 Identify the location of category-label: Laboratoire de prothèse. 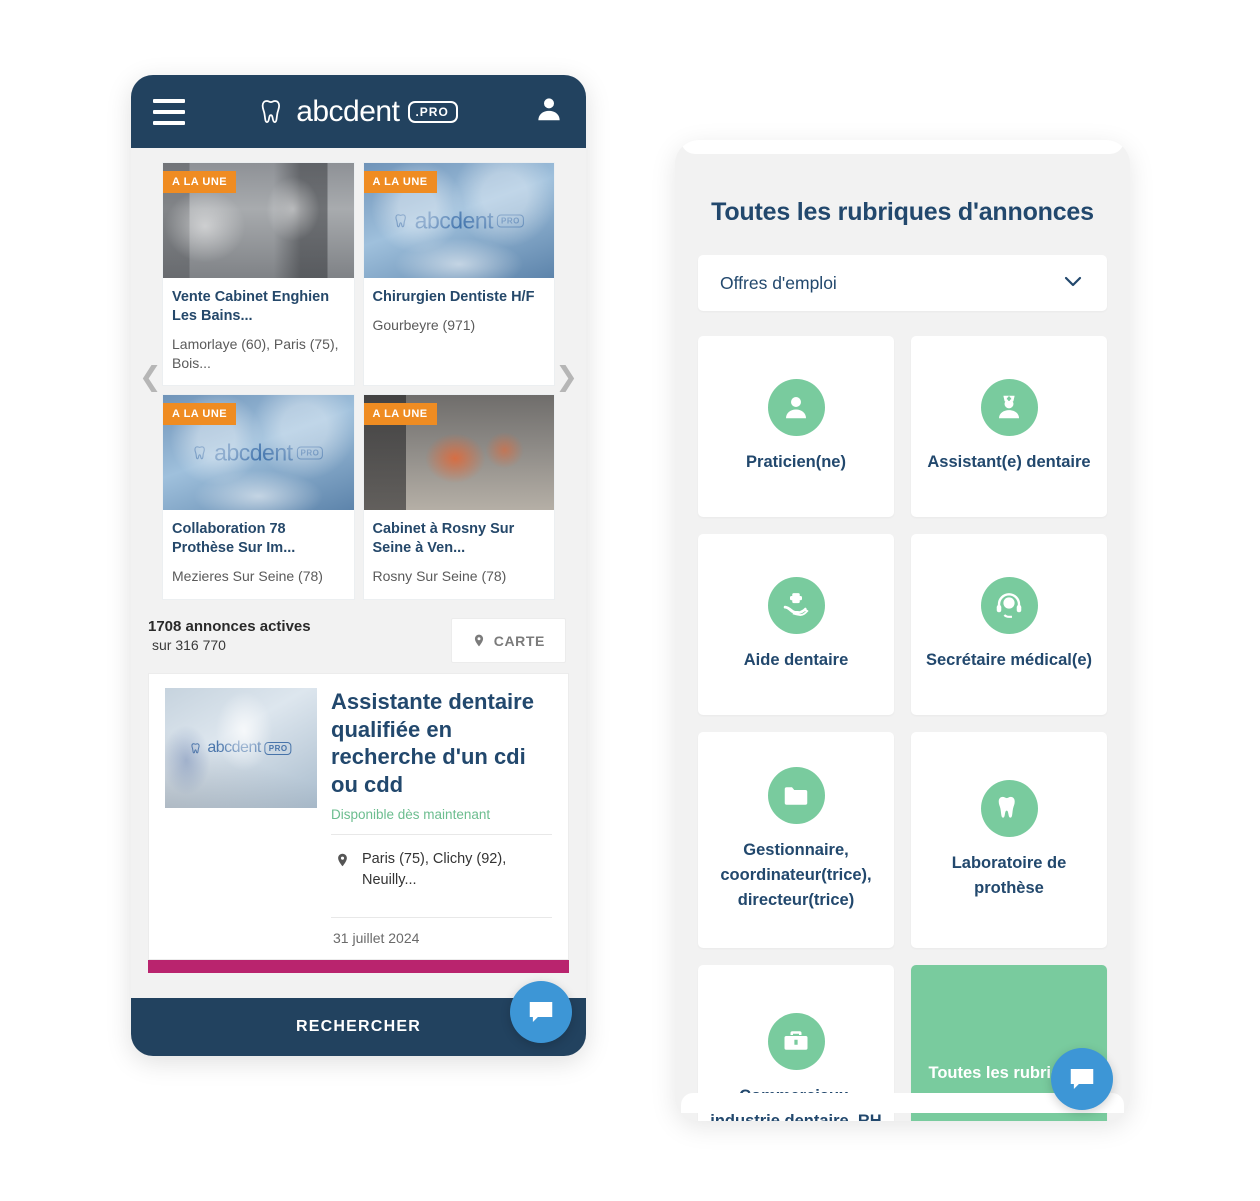
(1009, 875).